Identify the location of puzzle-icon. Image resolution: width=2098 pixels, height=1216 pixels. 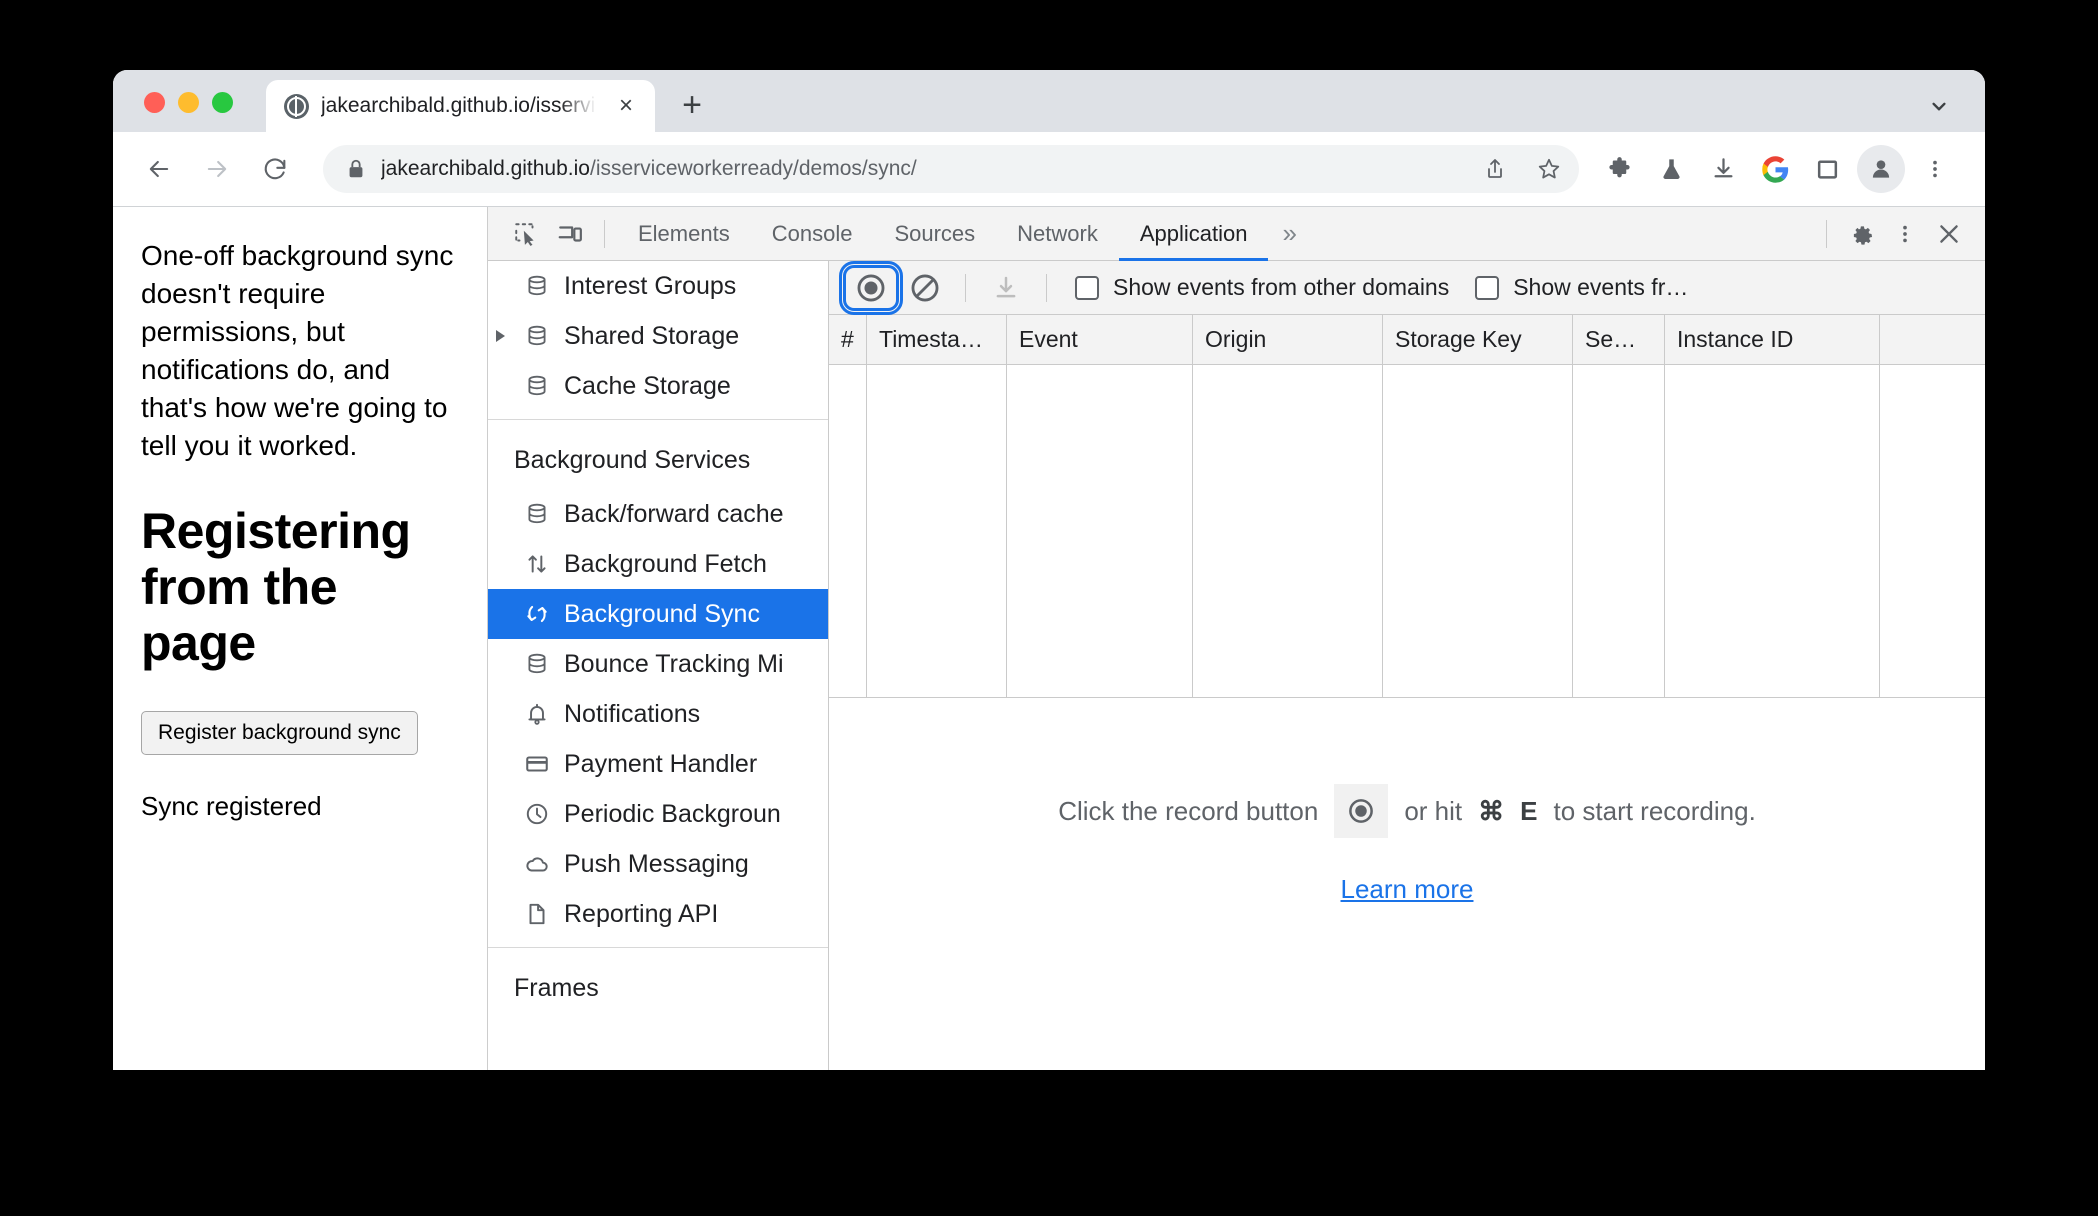
(1619, 169).